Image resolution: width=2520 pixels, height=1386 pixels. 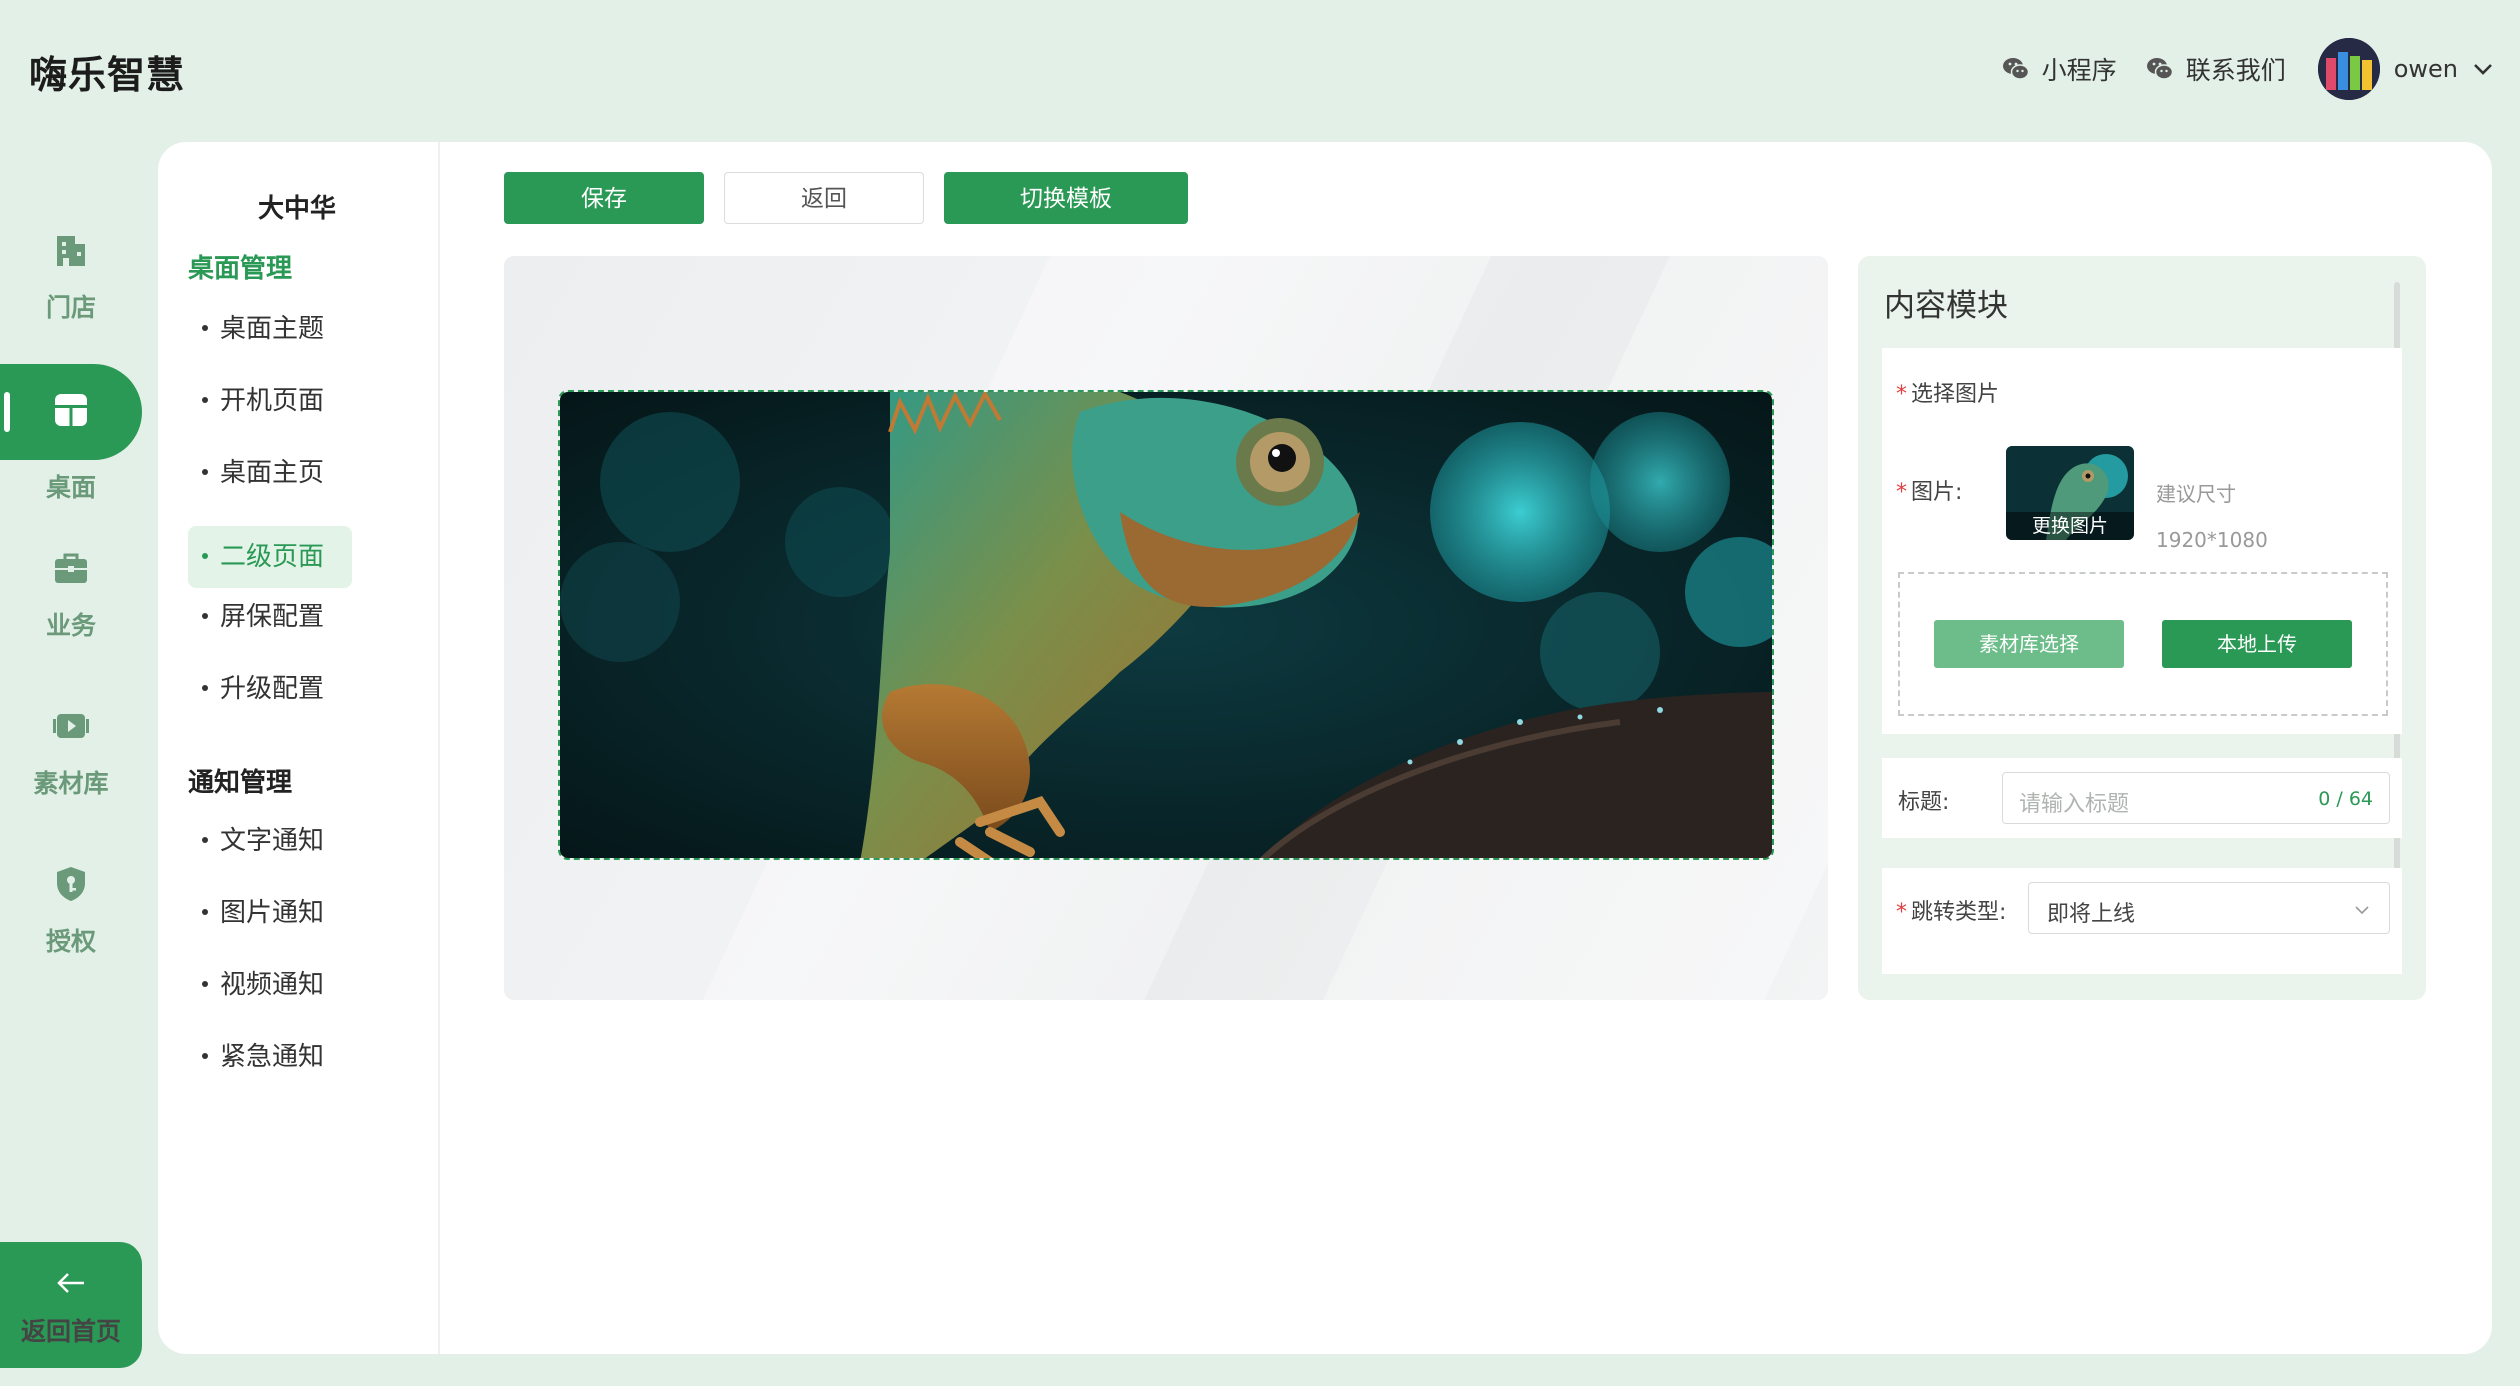 What do you see at coordinates (2070, 493) in the screenshot?
I see `image-thumbnail: 更换图片` at bounding box center [2070, 493].